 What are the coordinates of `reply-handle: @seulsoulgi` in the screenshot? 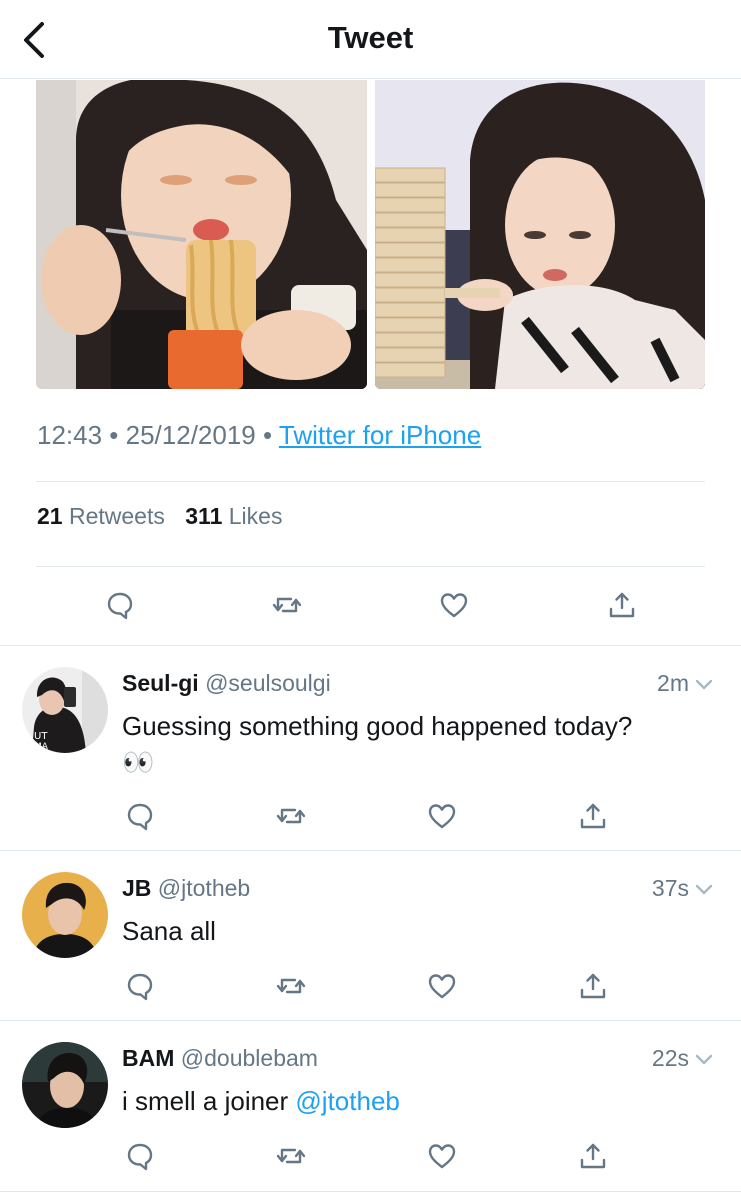 It's located at (268, 683).